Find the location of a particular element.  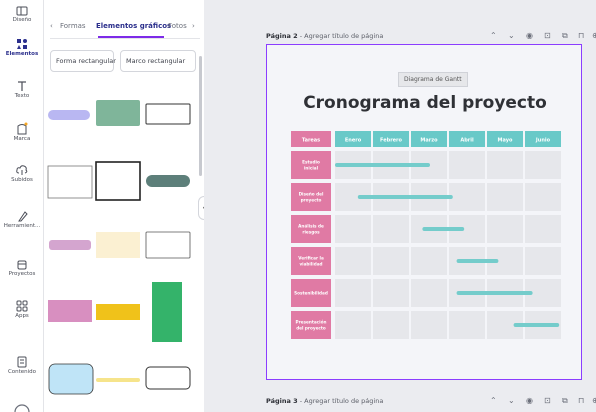

element-thumb-bold-frame is located at coordinates (118, 181).